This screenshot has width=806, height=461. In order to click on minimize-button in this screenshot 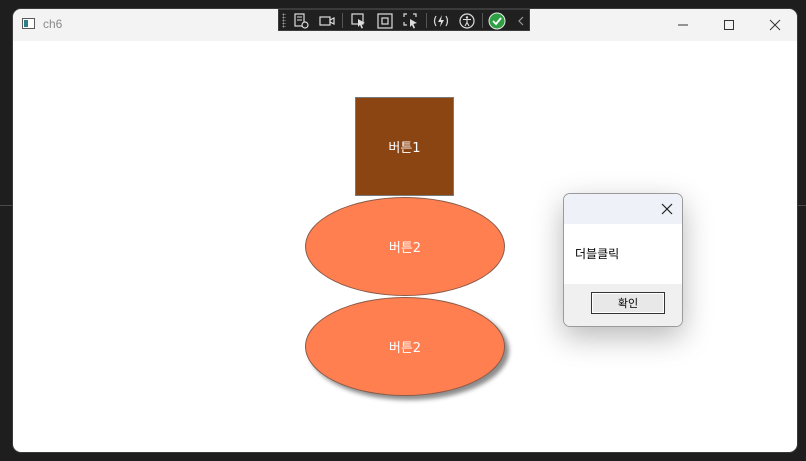, I will do `click(683, 25)`.